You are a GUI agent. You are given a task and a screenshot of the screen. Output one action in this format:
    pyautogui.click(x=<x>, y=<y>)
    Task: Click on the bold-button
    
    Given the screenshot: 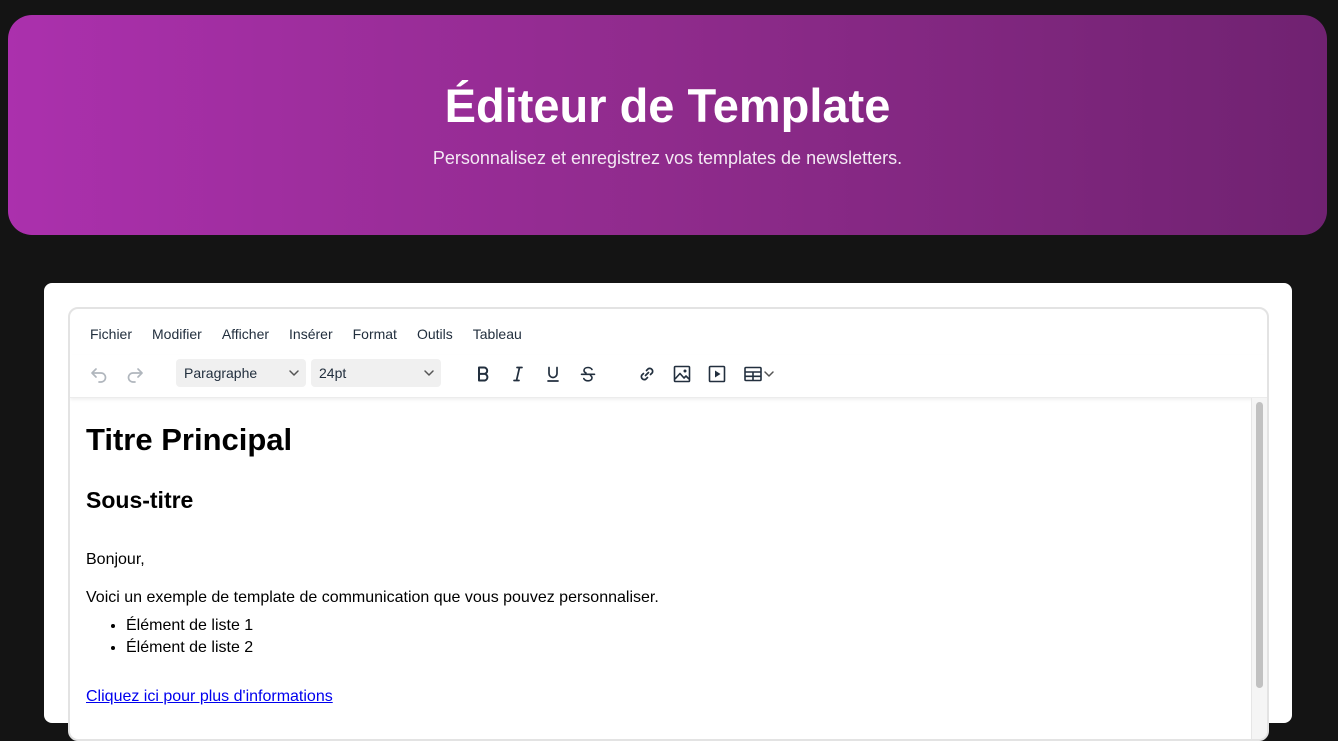 What is the action you would take?
    pyautogui.click(x=483, y=374)
    